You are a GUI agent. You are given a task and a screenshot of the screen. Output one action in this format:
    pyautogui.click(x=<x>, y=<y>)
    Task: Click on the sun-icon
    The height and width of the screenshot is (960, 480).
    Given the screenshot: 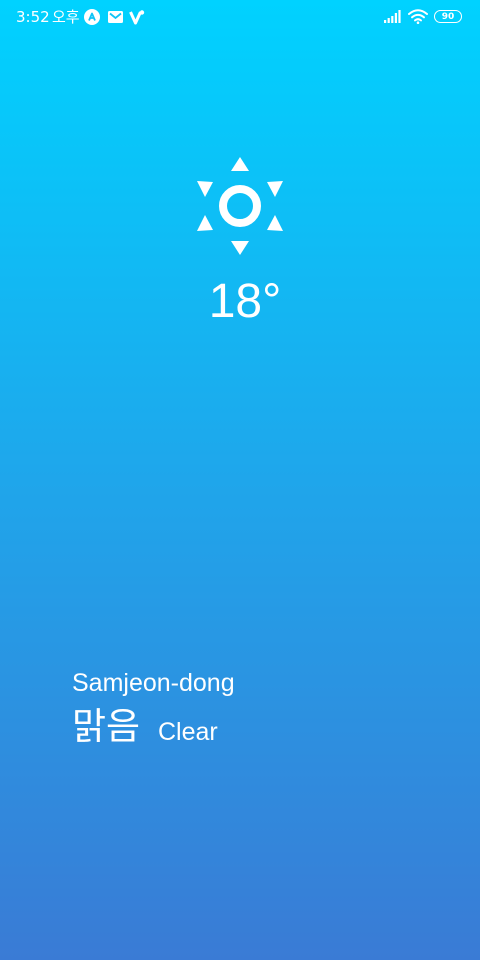 What is the action you would take?
    pyautogui.click(x=240, y=206)
    